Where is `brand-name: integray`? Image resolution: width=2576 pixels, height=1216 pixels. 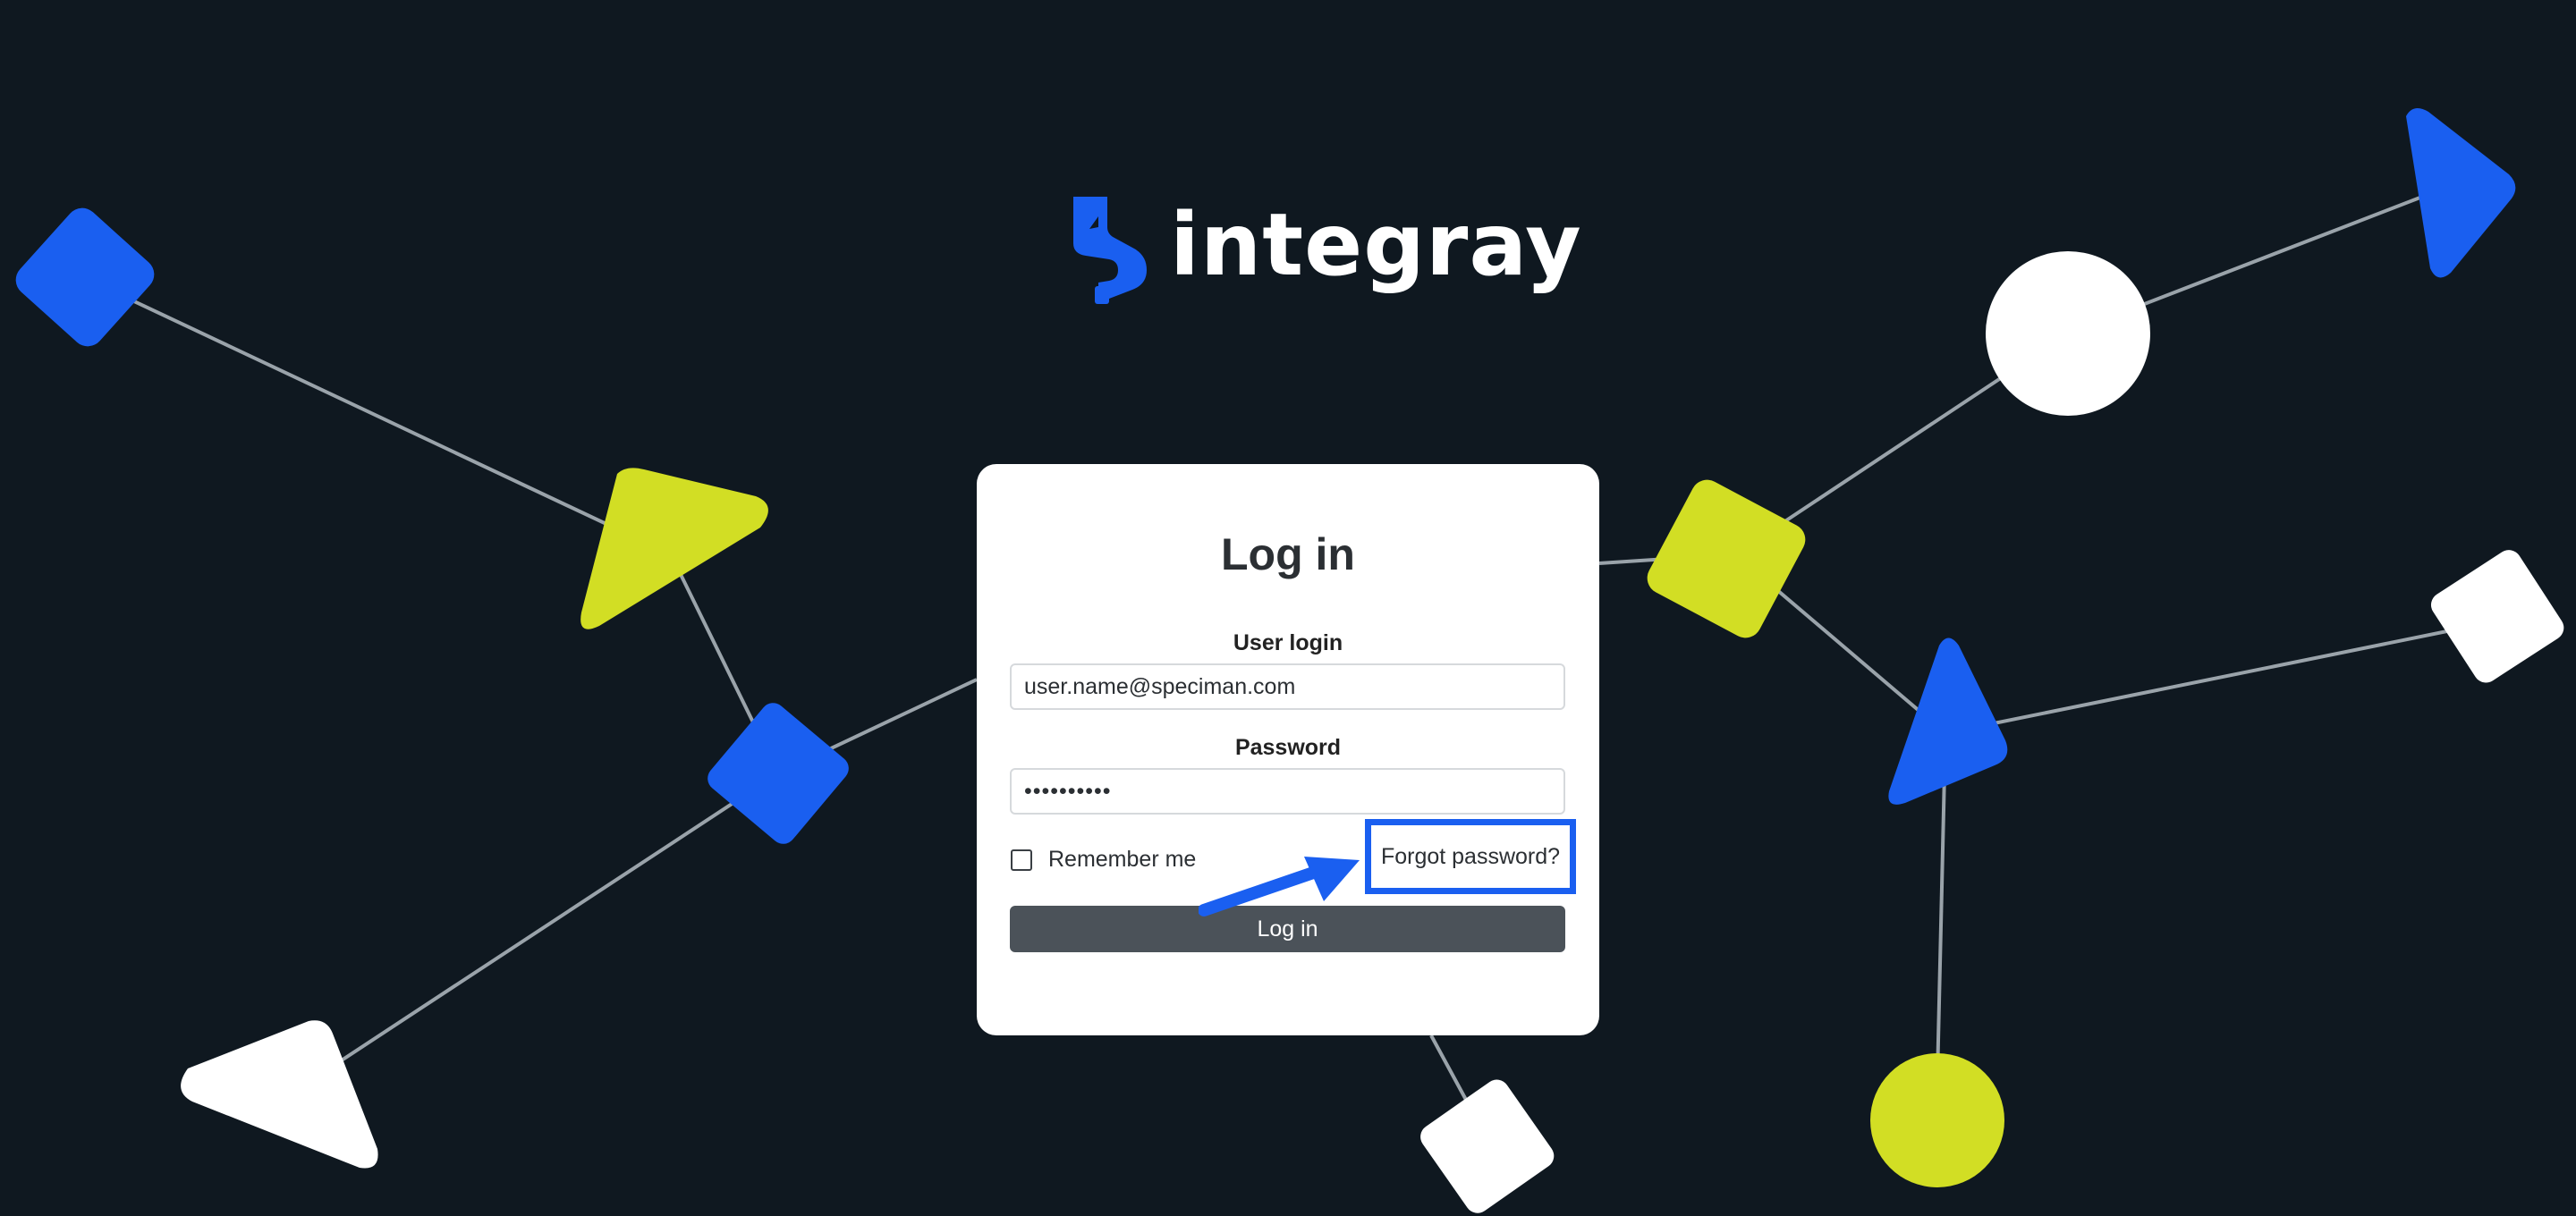
brand-name: integray is located at coordinates (1376, 245).